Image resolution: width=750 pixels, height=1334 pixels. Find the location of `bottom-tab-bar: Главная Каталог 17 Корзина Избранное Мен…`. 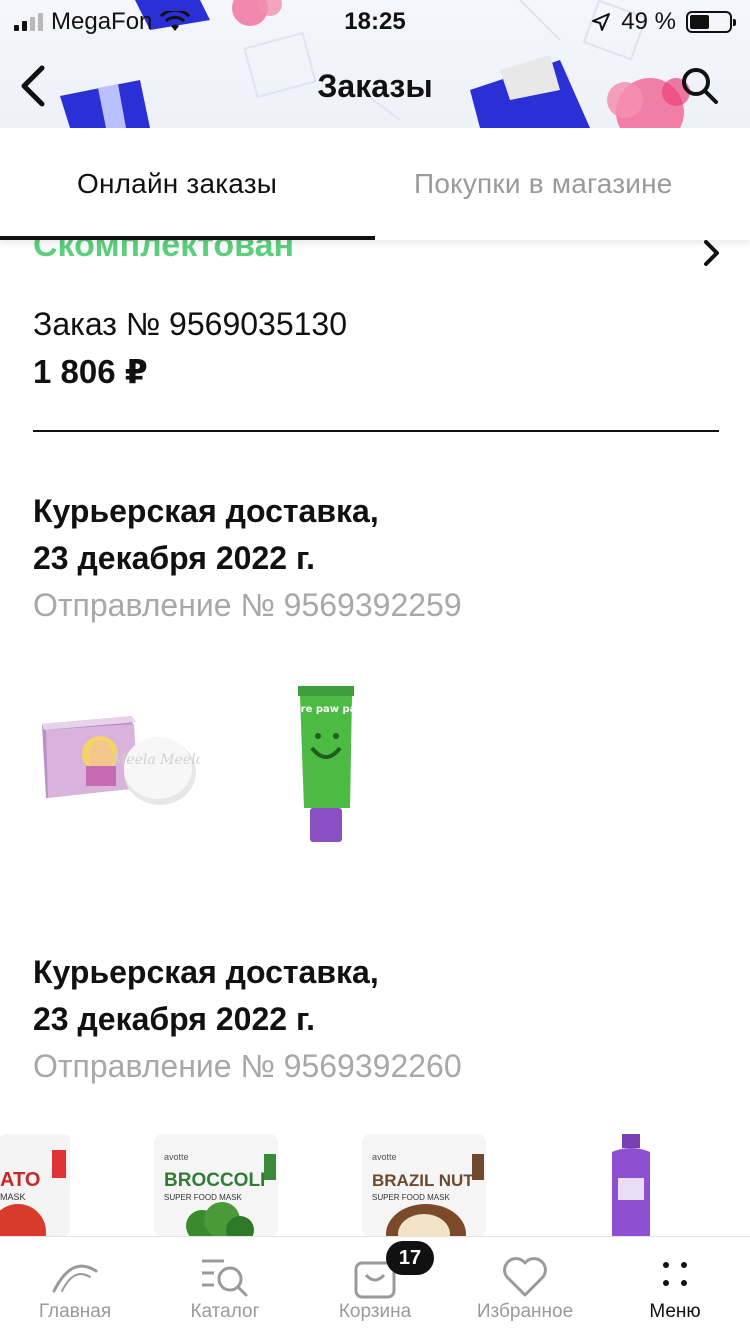

bottom-tab-bar: Главная Каталог 17 Корзина Избранное Мен… is located at coordinates (375, 1285).